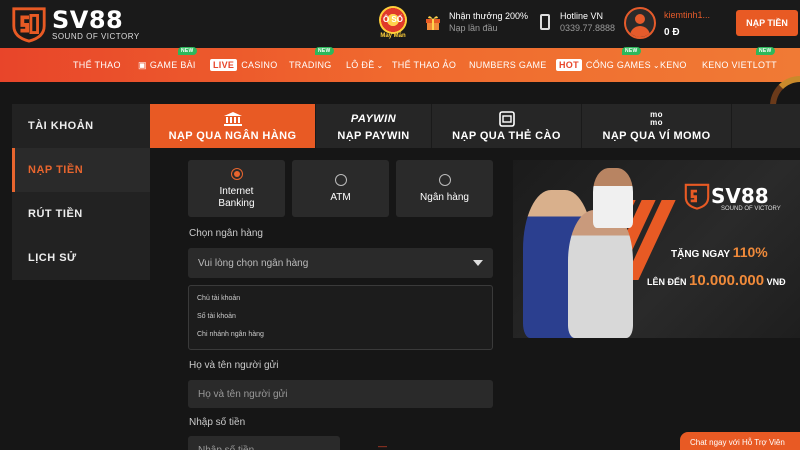 The height and width of the screenshot is (450, 800). I want to click on nav-item-keno-vietlott: KENO VIETLOTT NEW, so click(739, 64).